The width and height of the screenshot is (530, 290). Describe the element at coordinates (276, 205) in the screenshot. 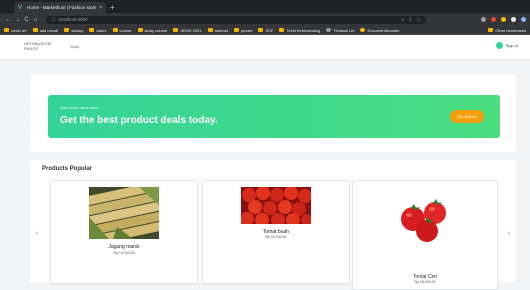

I see `tomato-product-image` at that location.